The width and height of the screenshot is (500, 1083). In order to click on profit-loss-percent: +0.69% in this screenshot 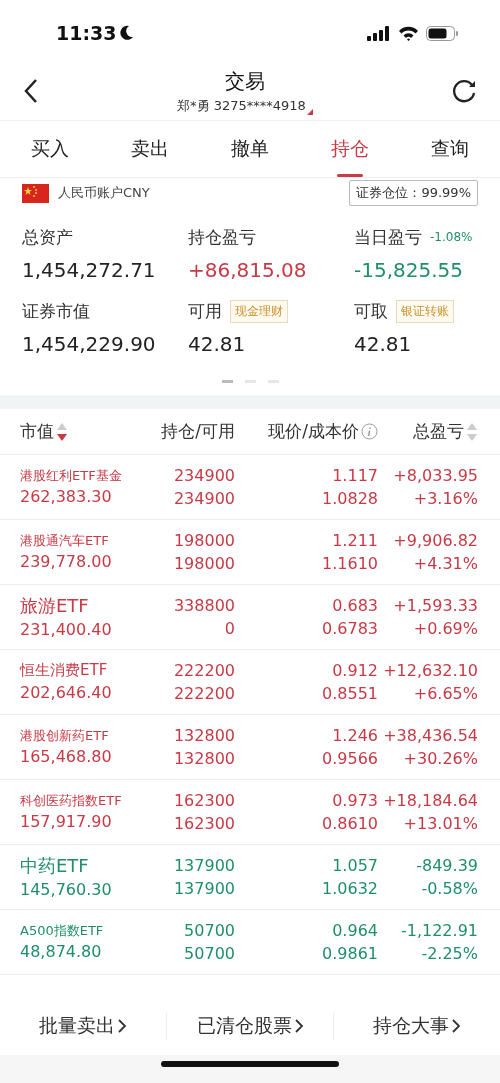, I will do `click(445, 629)`.